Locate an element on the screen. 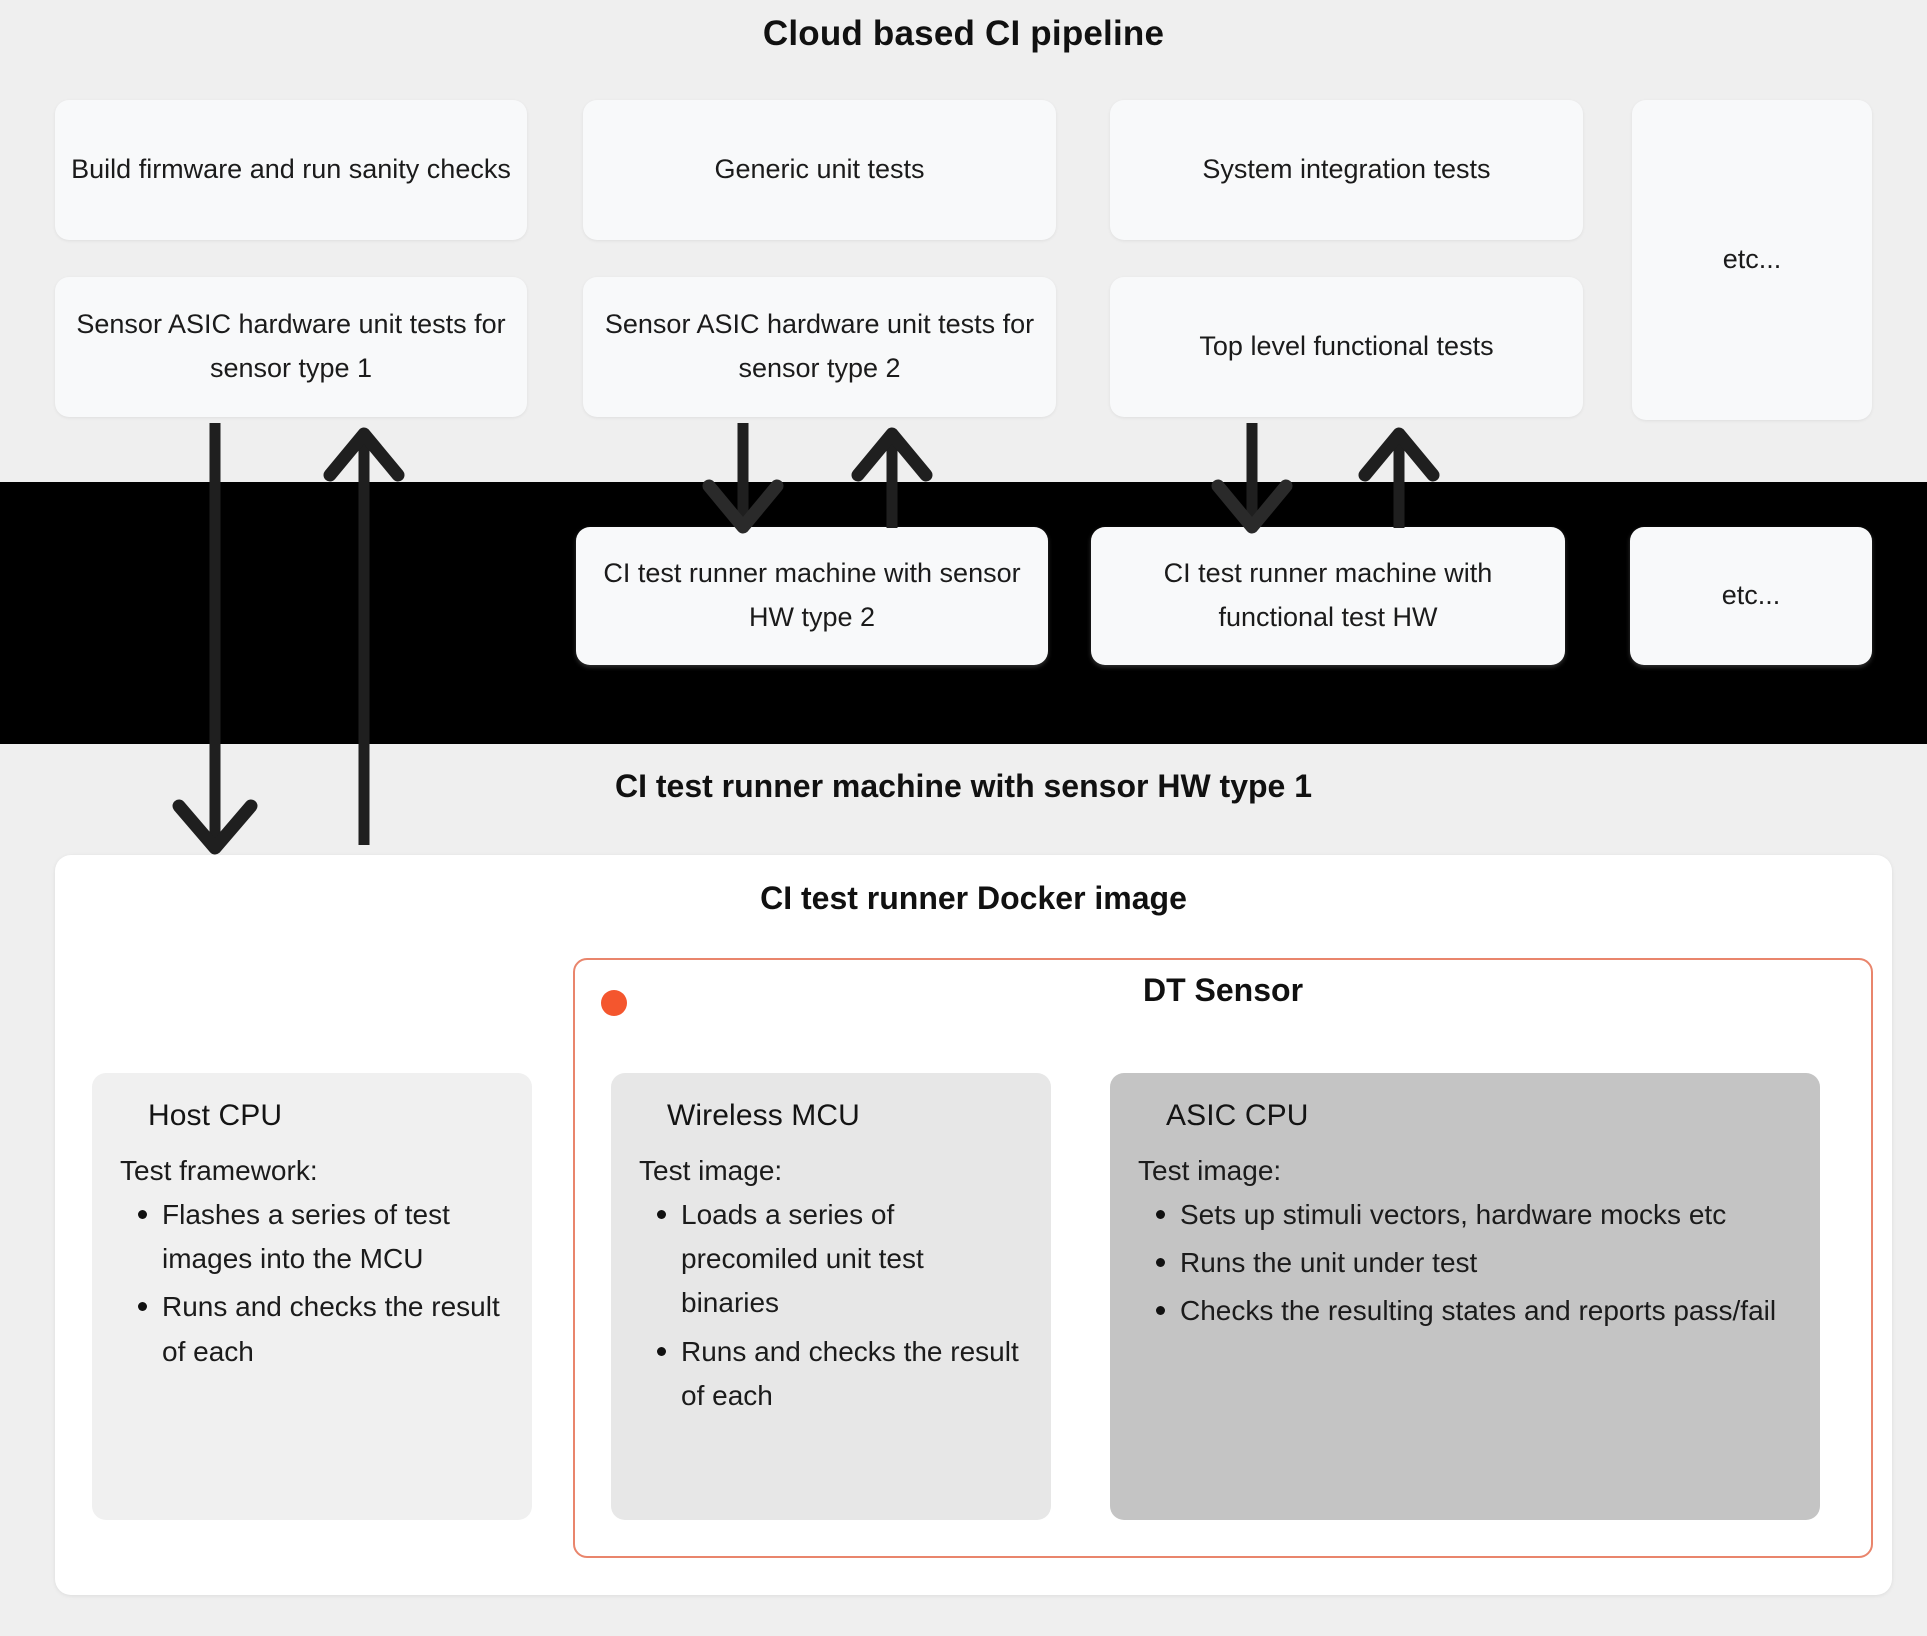 The width and height of the screenshot is (1927, 1636). arrowhead-up-type2 is located at coordinates (892, 454).